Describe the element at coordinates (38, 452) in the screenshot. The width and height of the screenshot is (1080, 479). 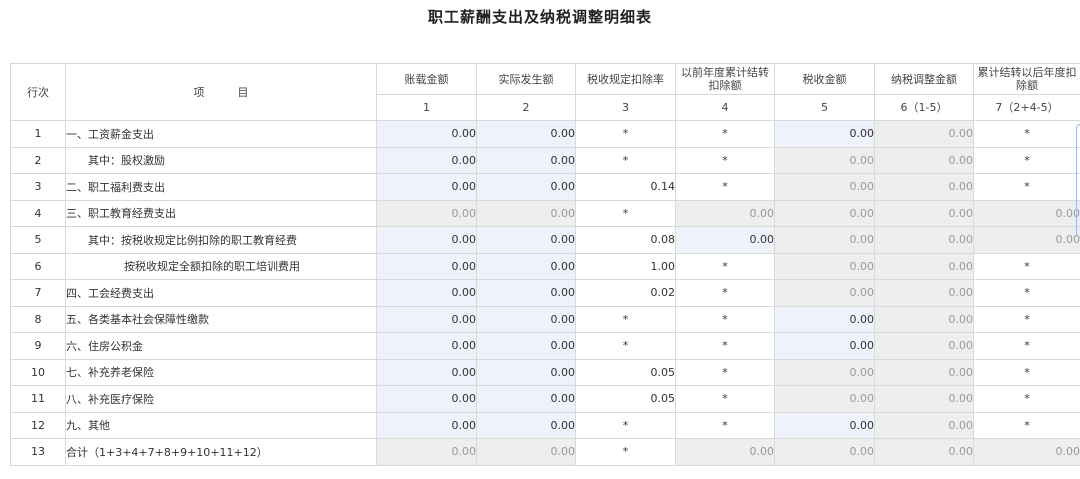
I see `row-number: 13` at that location.